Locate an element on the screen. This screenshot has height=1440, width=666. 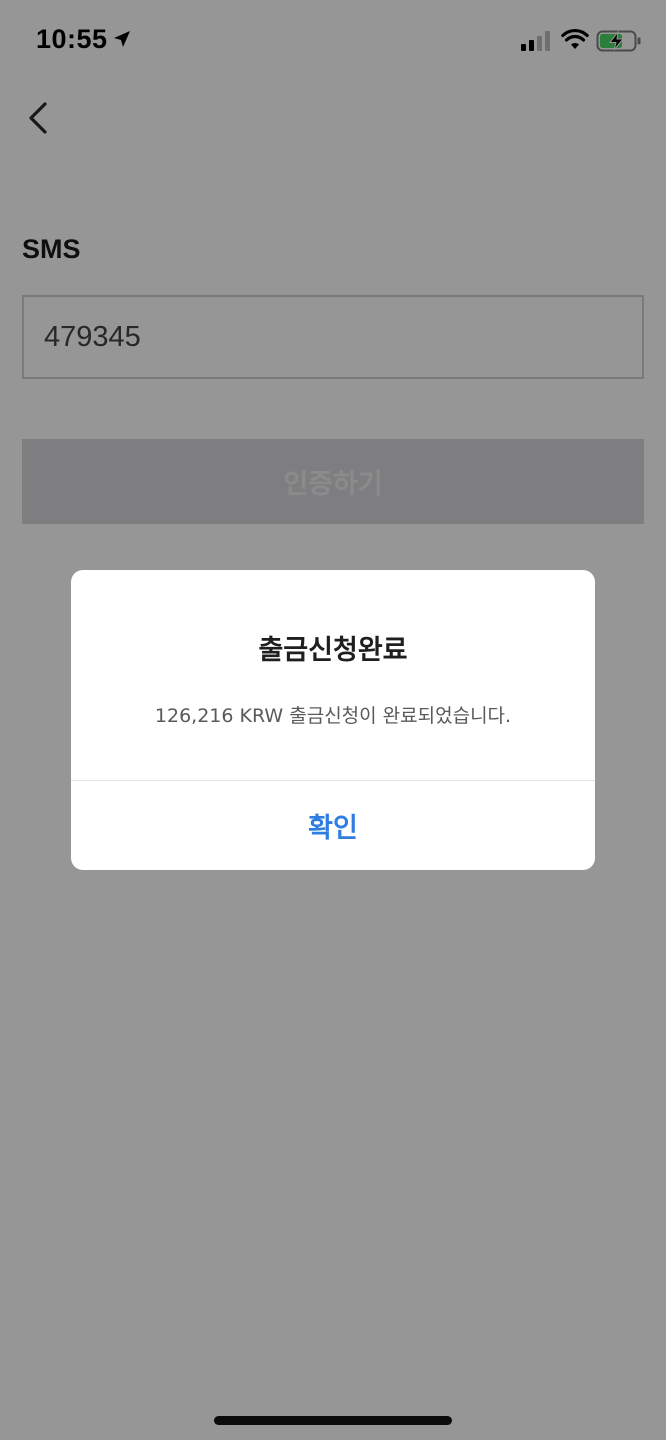
dialog-message: 126,216 KRW 출금신청이 완료되었습니다. is located at coordinates (333, 716).